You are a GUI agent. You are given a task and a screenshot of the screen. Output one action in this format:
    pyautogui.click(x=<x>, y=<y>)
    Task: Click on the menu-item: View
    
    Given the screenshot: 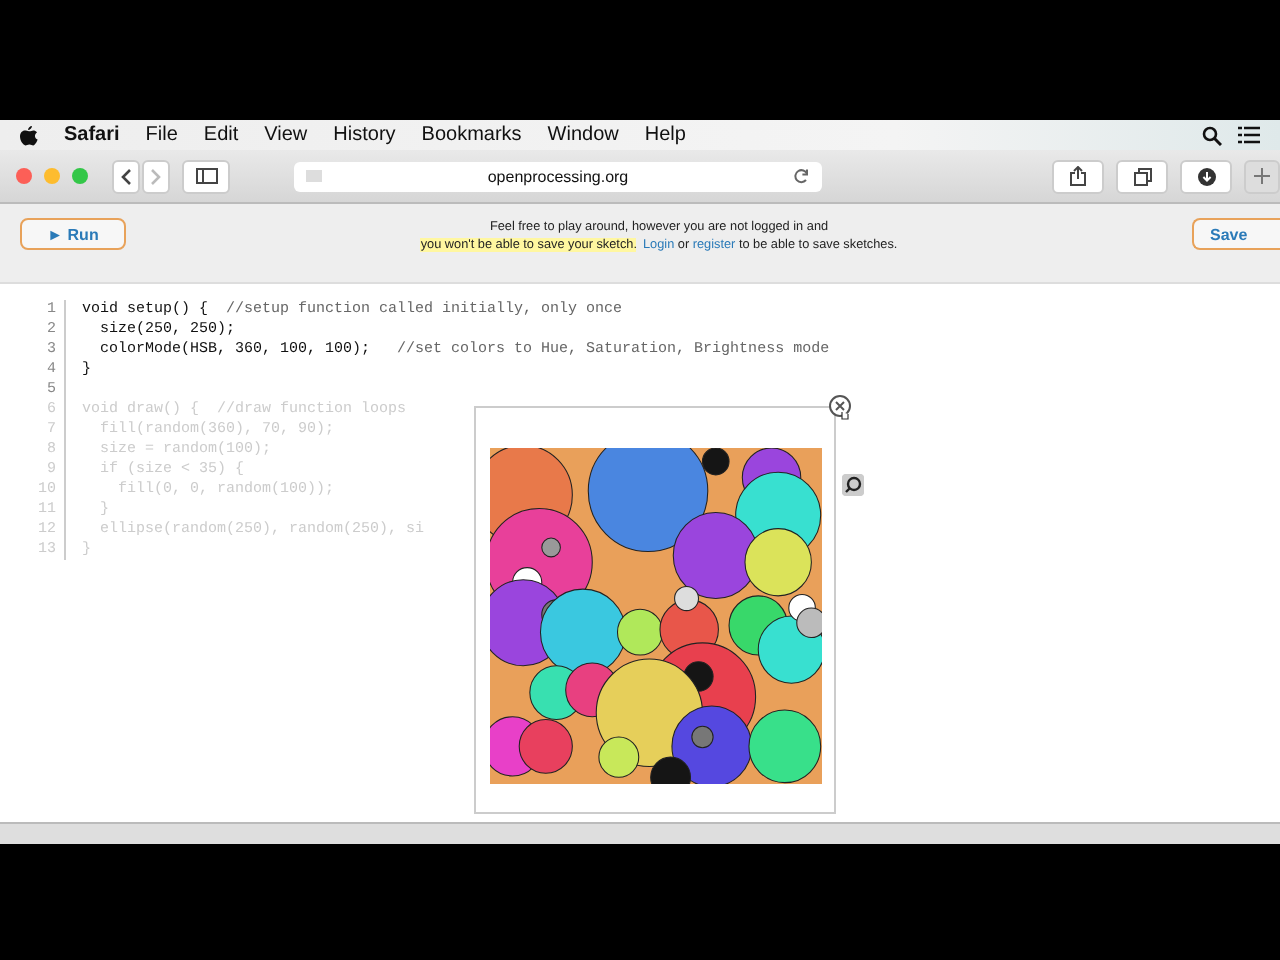 What is the action you would take?
    pyautogui.click(x=286, y=135)
    